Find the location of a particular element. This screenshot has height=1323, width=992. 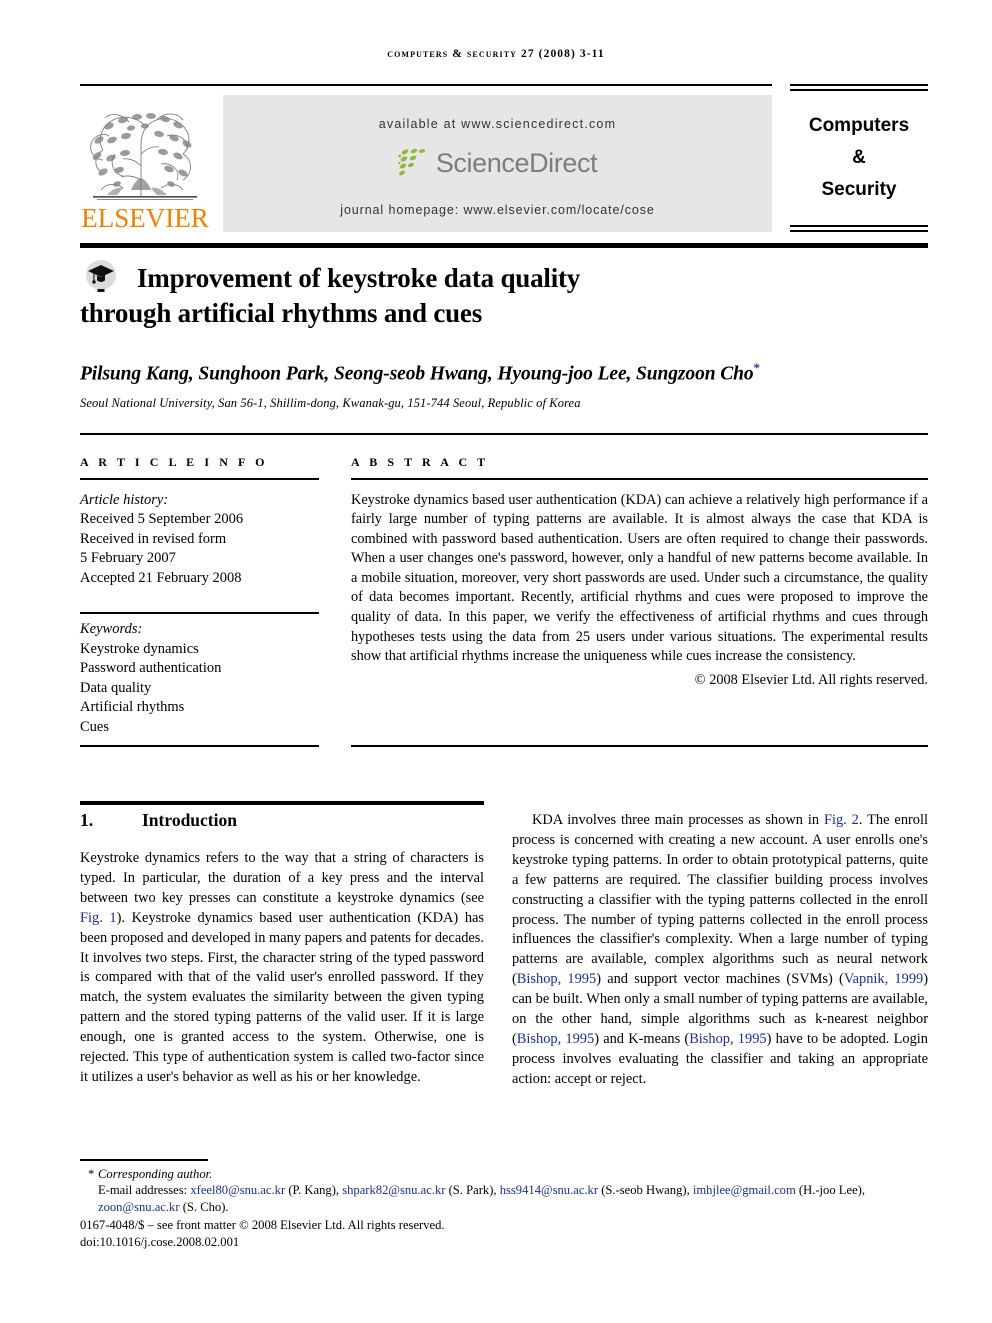

email-person: (S. Cho) is located at coordinates (204, 1206).